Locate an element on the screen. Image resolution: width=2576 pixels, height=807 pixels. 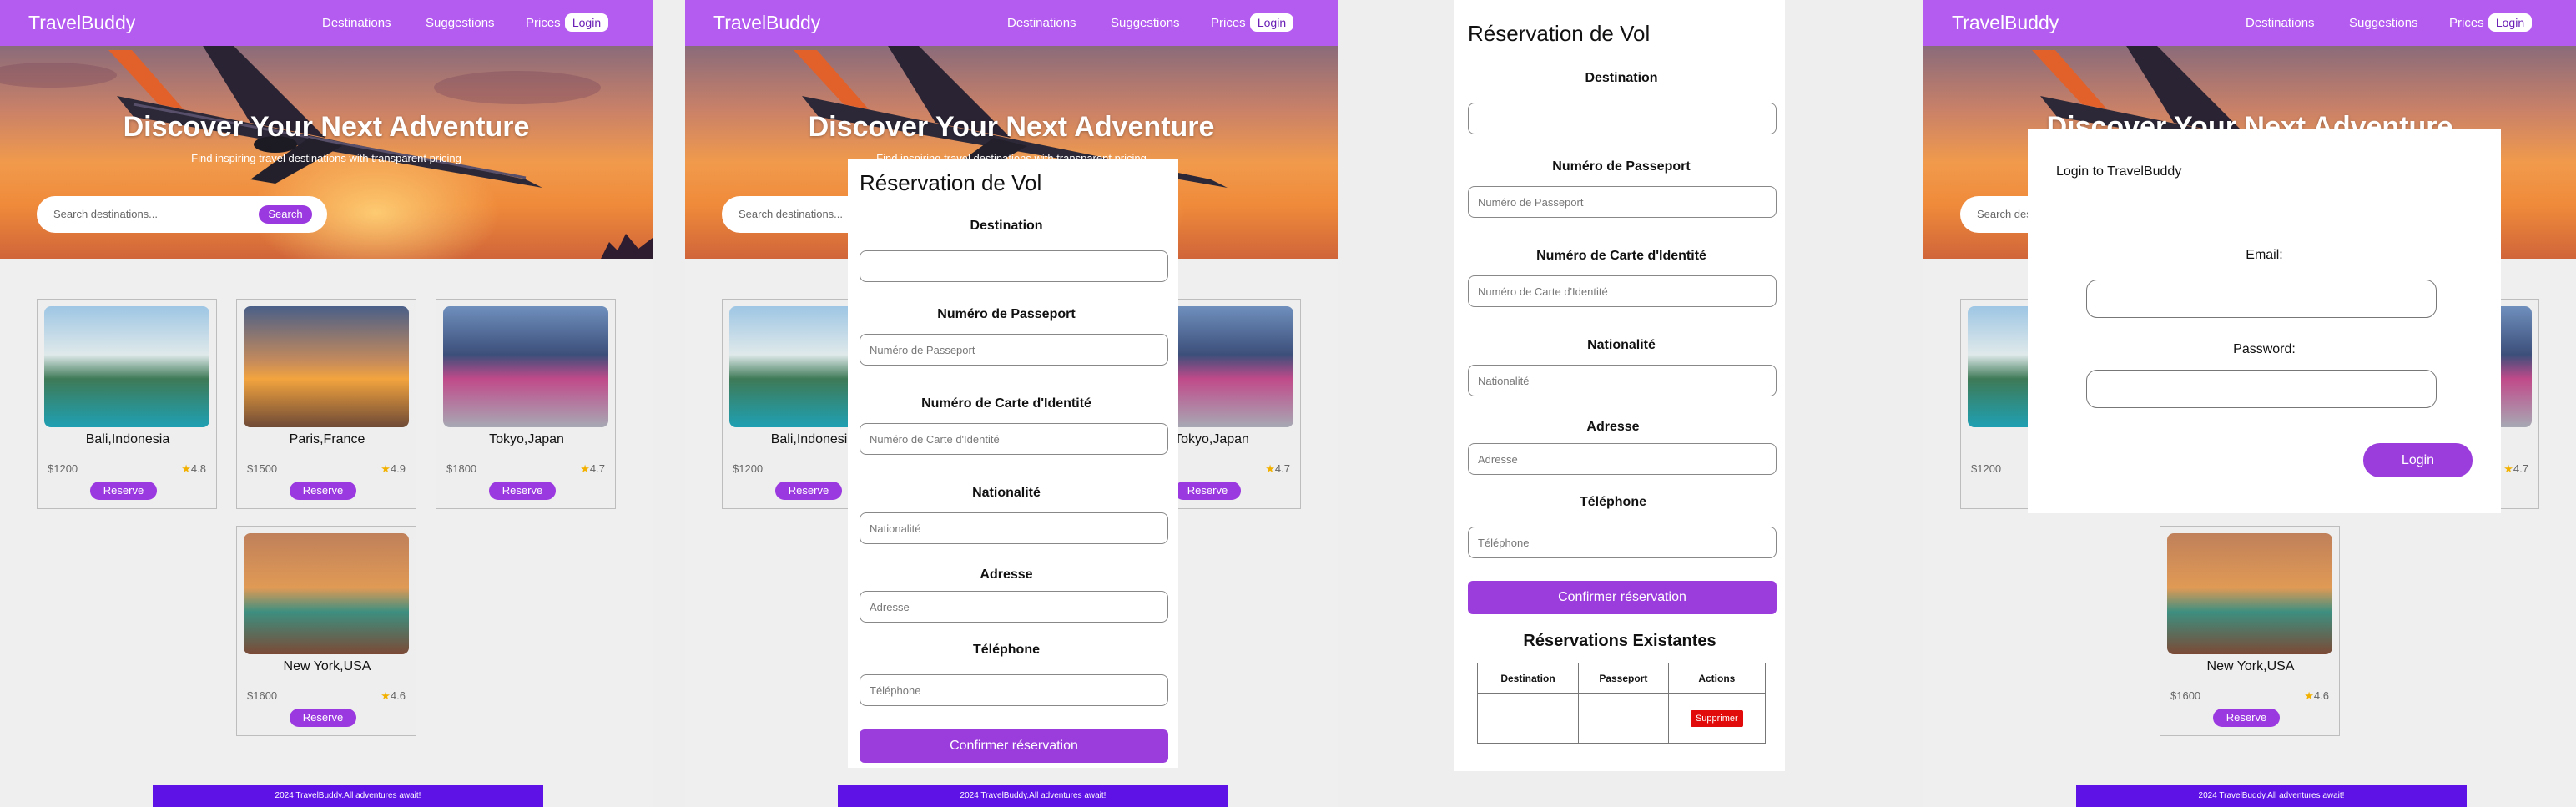
password-field is located at coordinates (2261, 389).